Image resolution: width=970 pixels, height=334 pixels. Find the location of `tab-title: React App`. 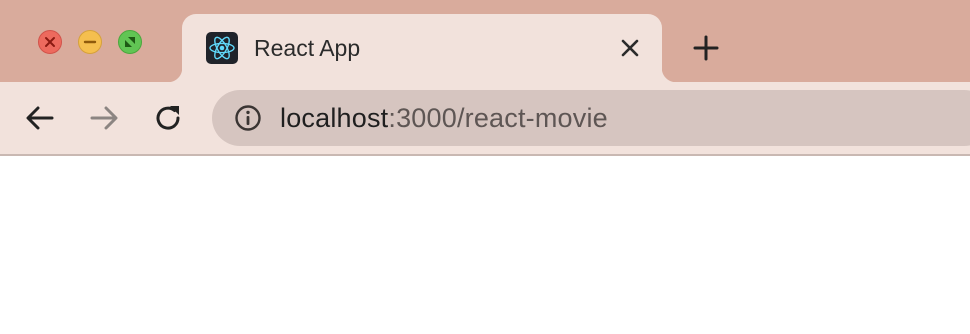

tab-title: React App is located at coordinates (307, 48).